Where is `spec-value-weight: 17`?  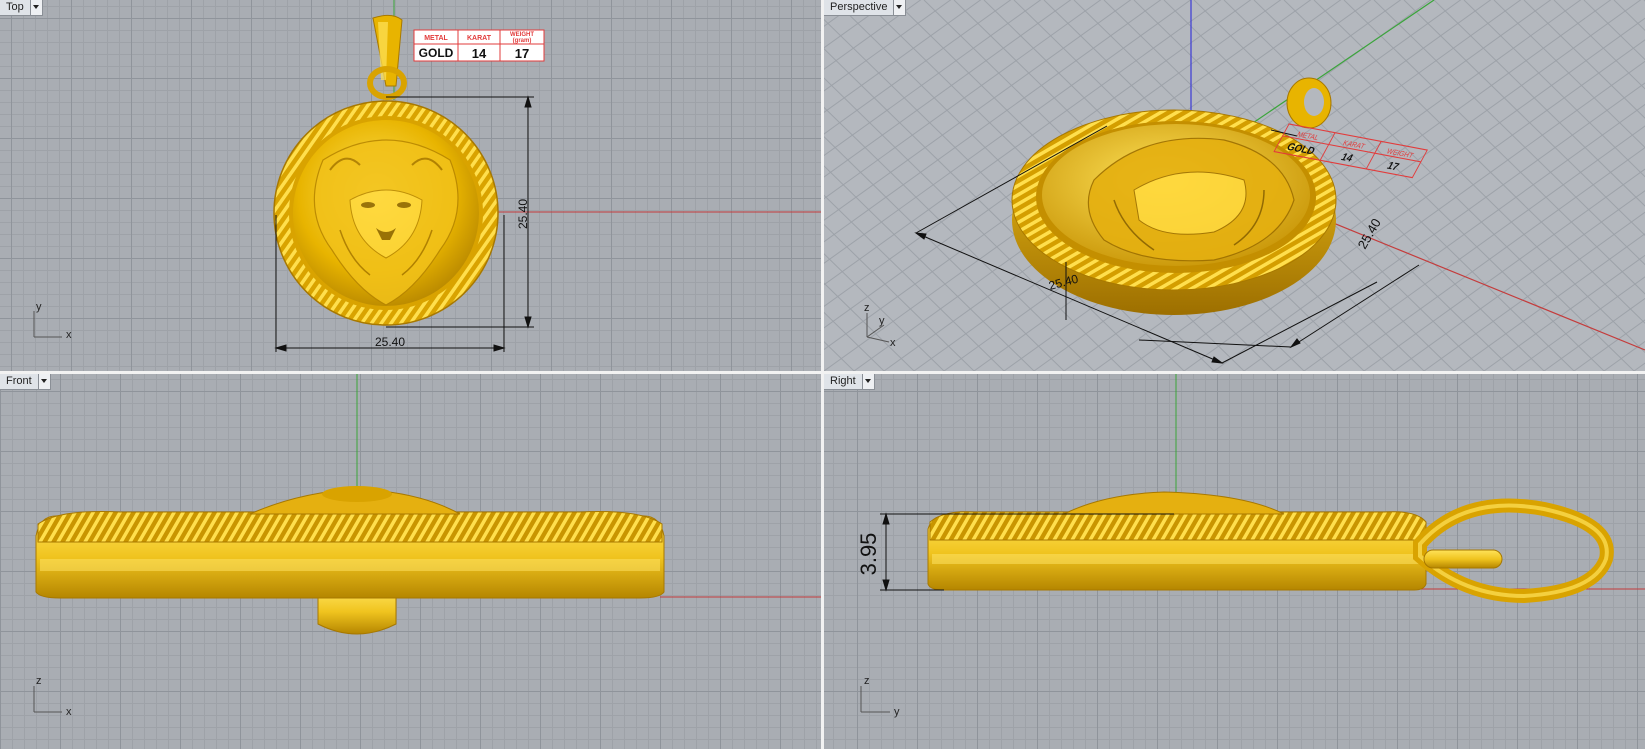
spec-value-weight: 17 is located at coordinates (522, 53).